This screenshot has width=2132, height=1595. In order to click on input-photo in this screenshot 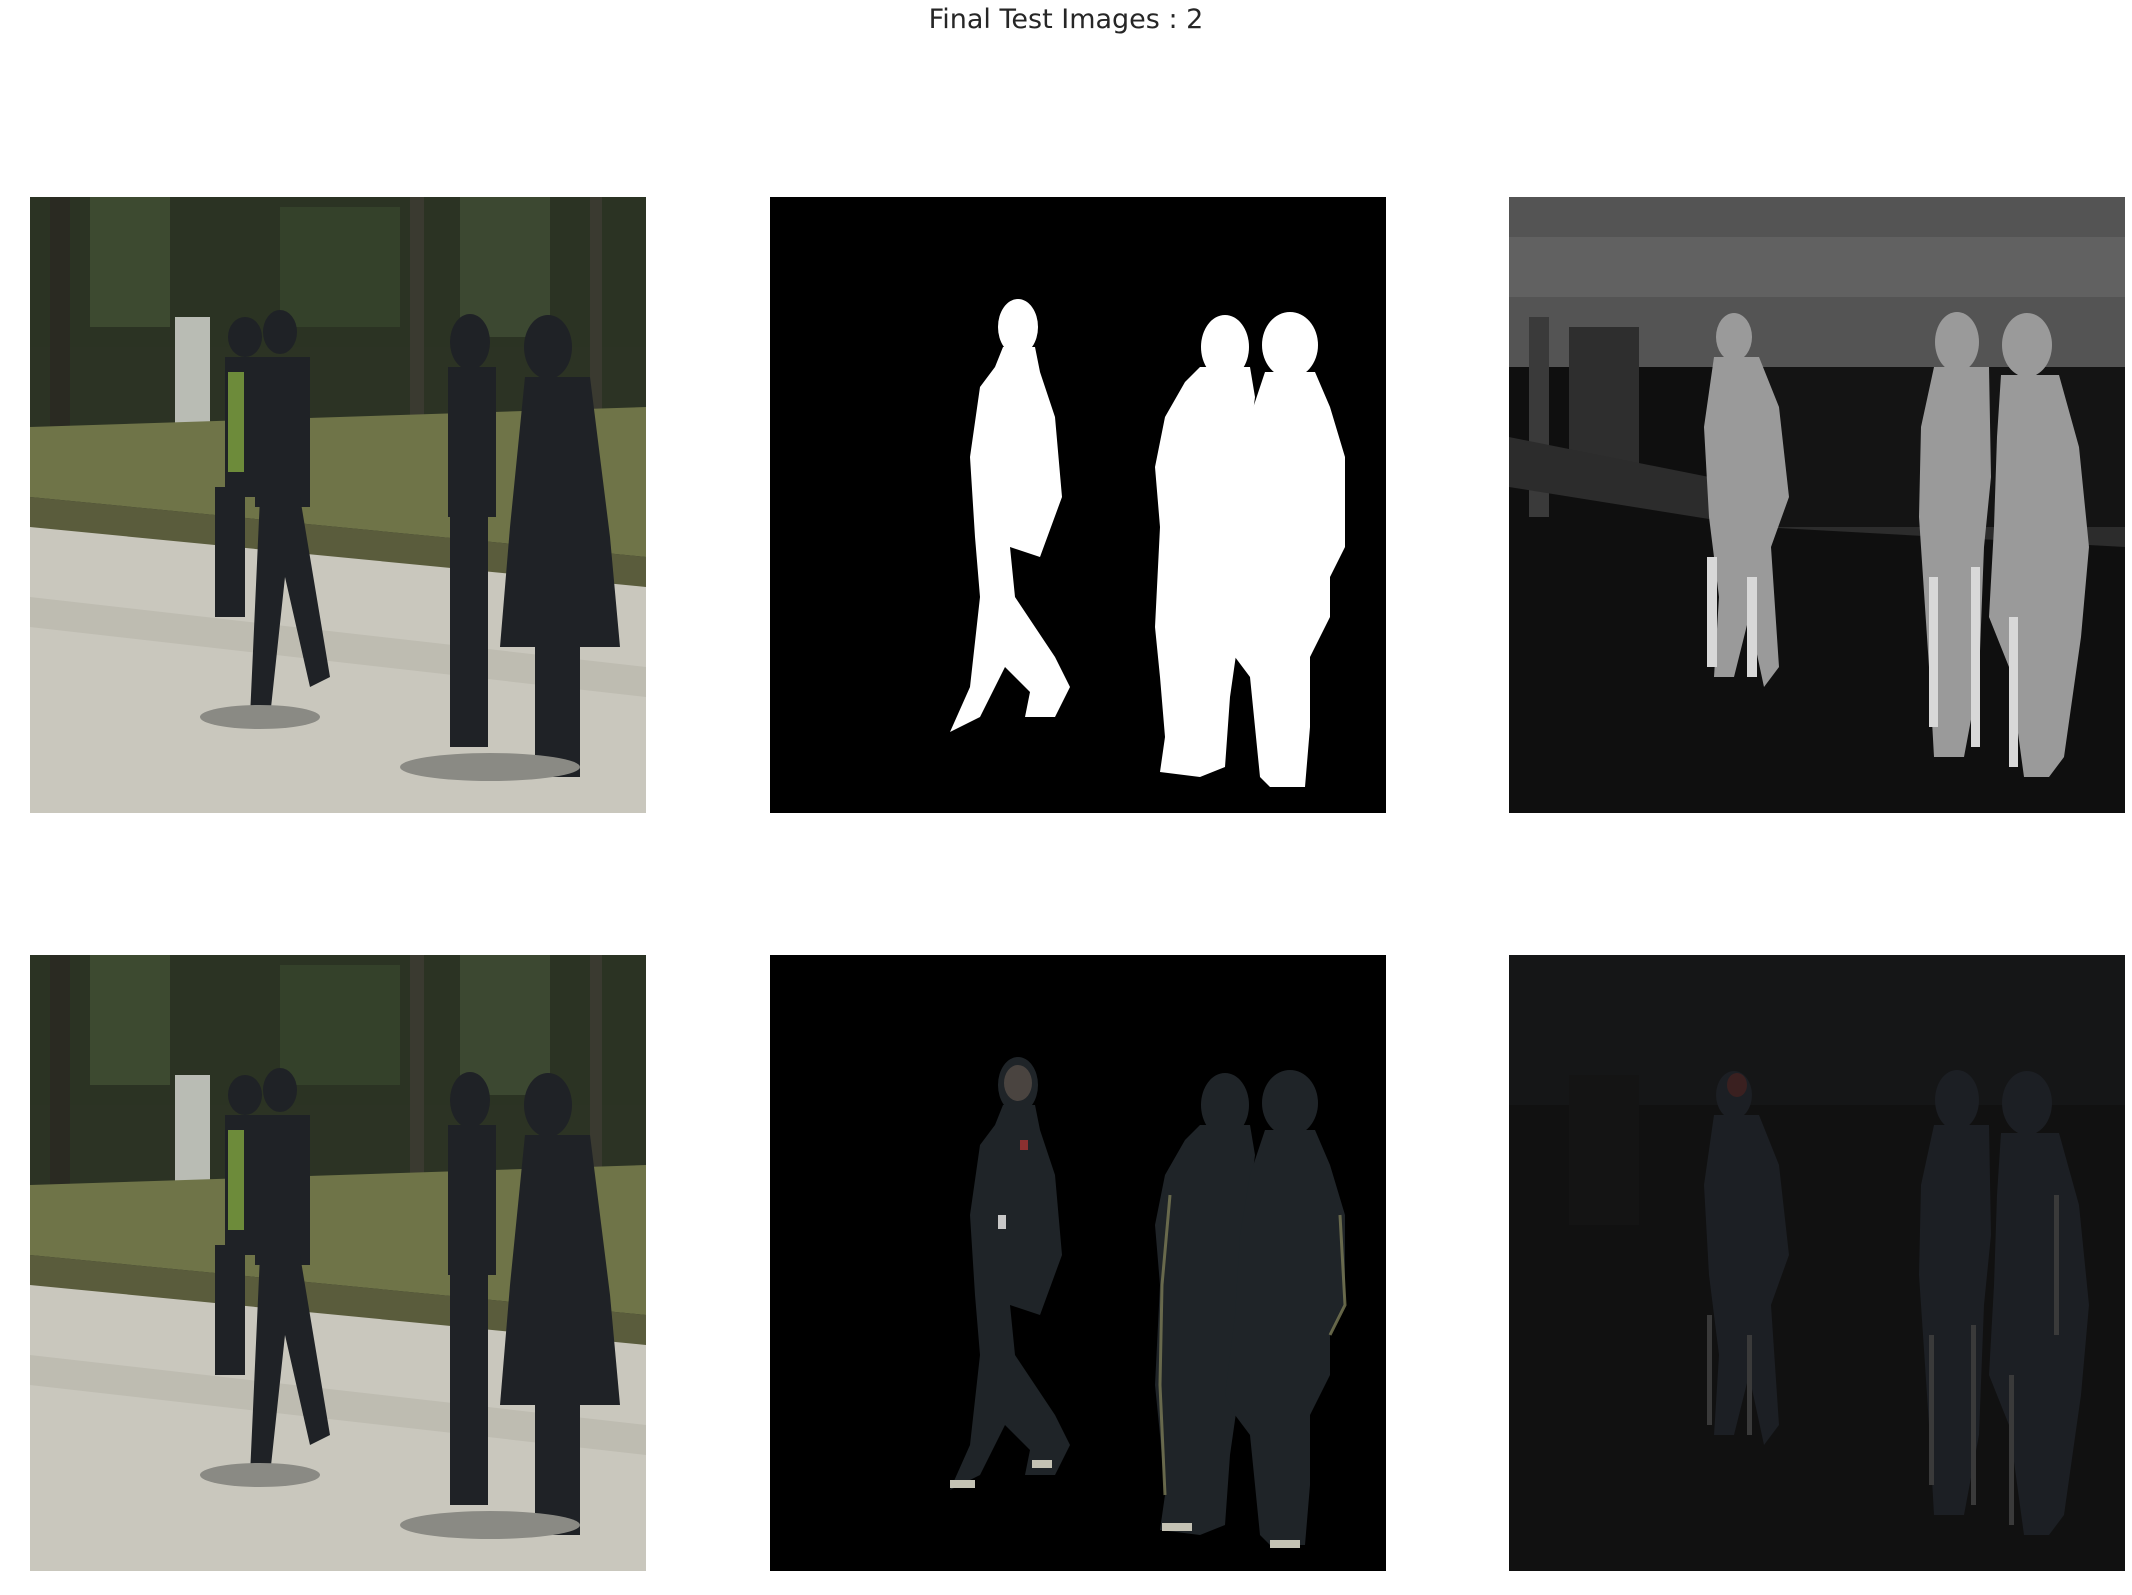, I will do `click(338, 505)`.